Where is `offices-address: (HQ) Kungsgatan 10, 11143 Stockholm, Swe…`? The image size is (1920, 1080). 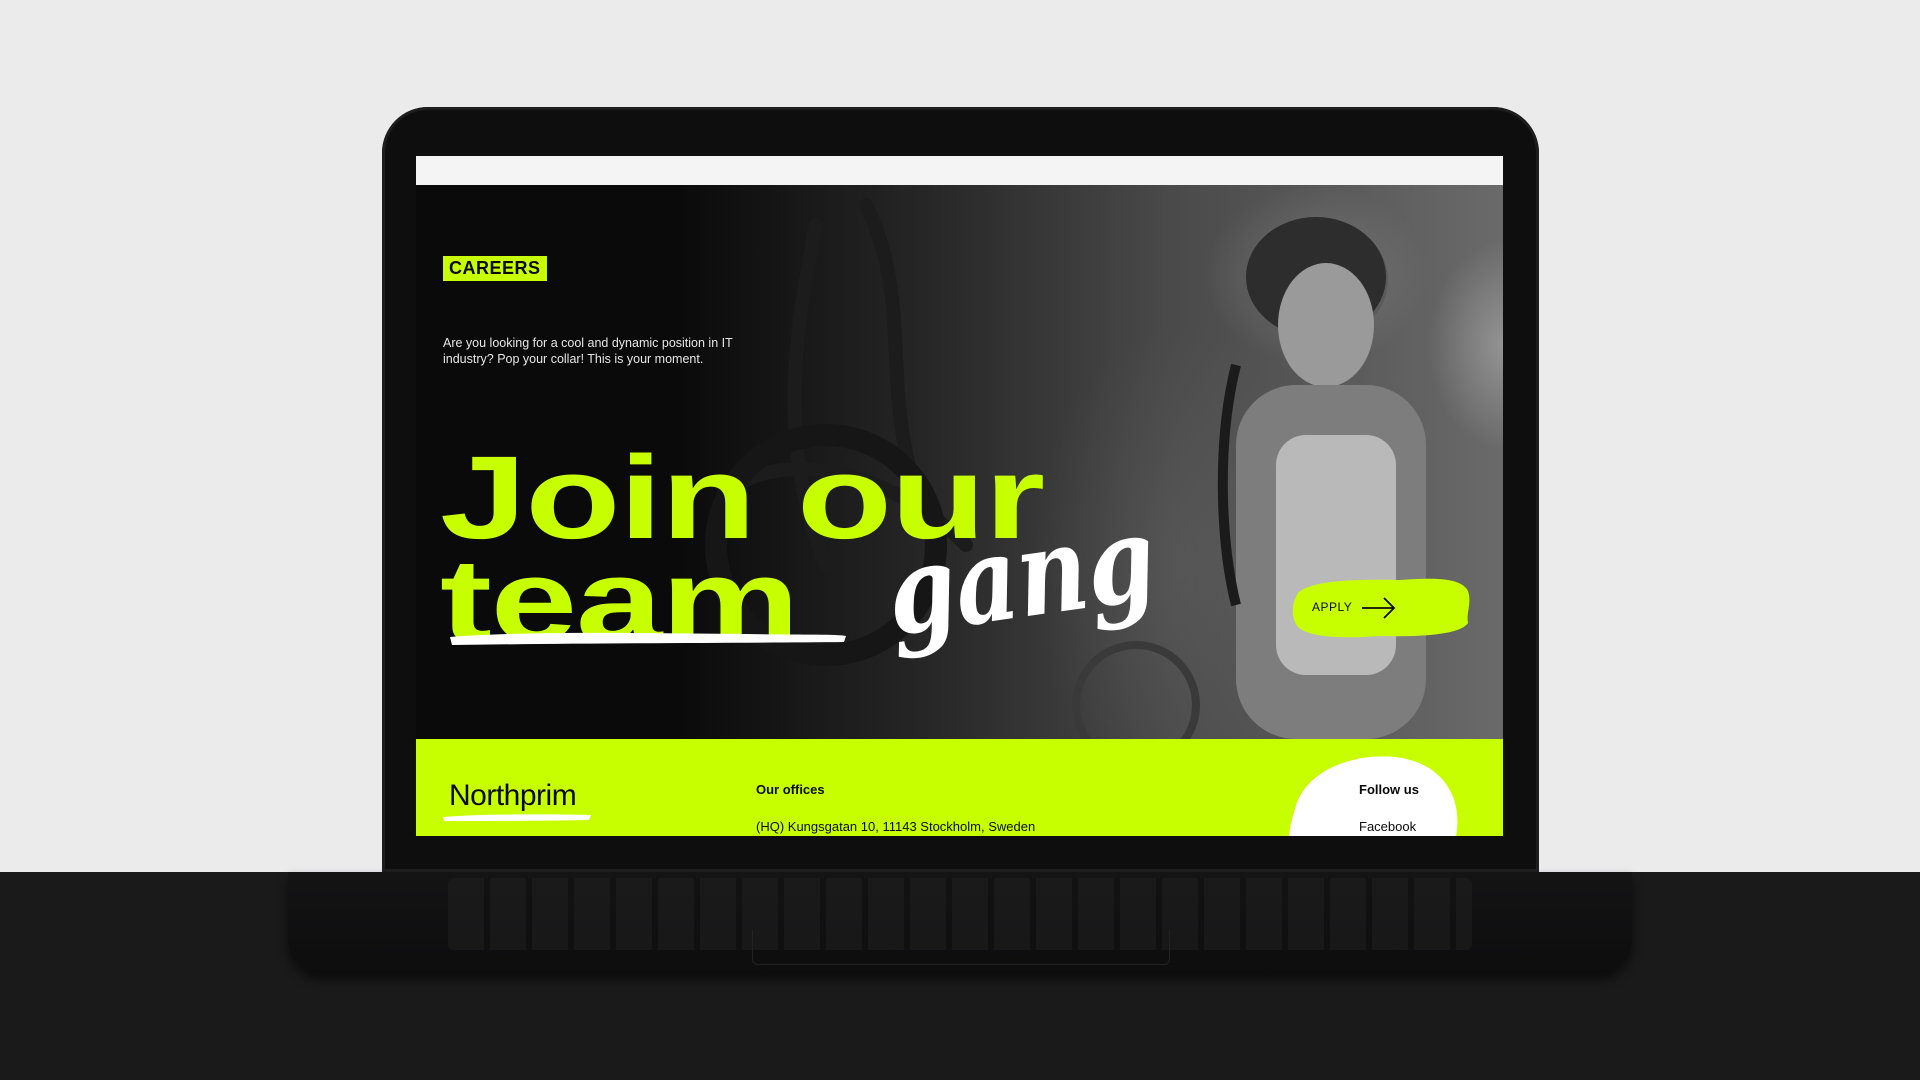
offices-address: (HQ) Kungsgatan 10, 11143 Stockholm, Swe… is located at coordinates (896, 826).